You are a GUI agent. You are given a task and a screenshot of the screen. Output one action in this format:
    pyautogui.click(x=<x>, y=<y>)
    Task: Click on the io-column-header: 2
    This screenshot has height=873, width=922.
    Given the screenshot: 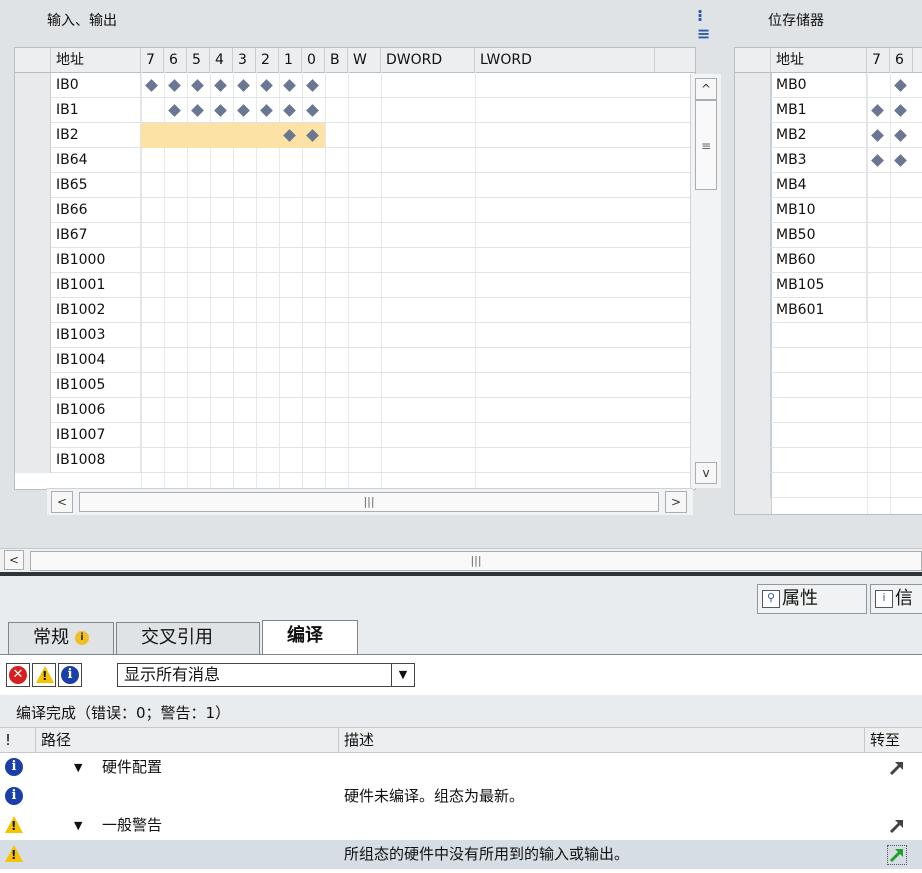 What is the action you would take?
    pyautogui.click(x=267, y=60)
    